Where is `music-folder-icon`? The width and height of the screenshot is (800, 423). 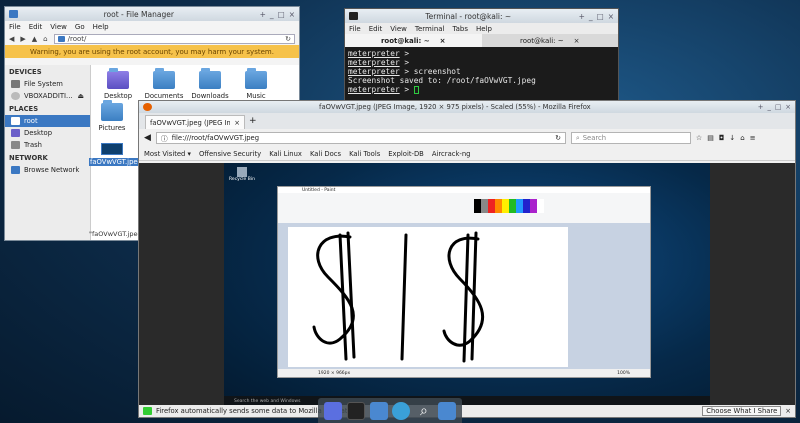 music-folder-icon is located at coordinates (256, 78).